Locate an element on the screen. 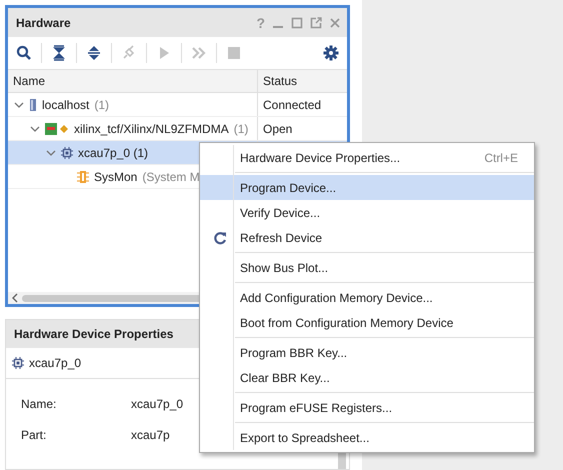 The height and width of the screenshot is (470, 563). property-value: xcau7p_0 is located at coordinates (157, 404).